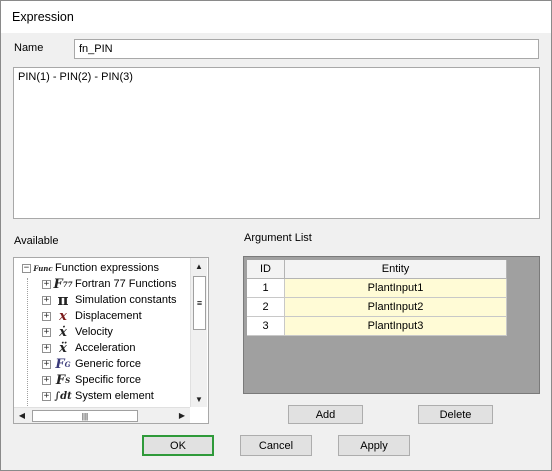 Image resolution: width=552 pixels, height=471 pixels. I want to click on integral-icon: ∫dt, so click(63, 396).